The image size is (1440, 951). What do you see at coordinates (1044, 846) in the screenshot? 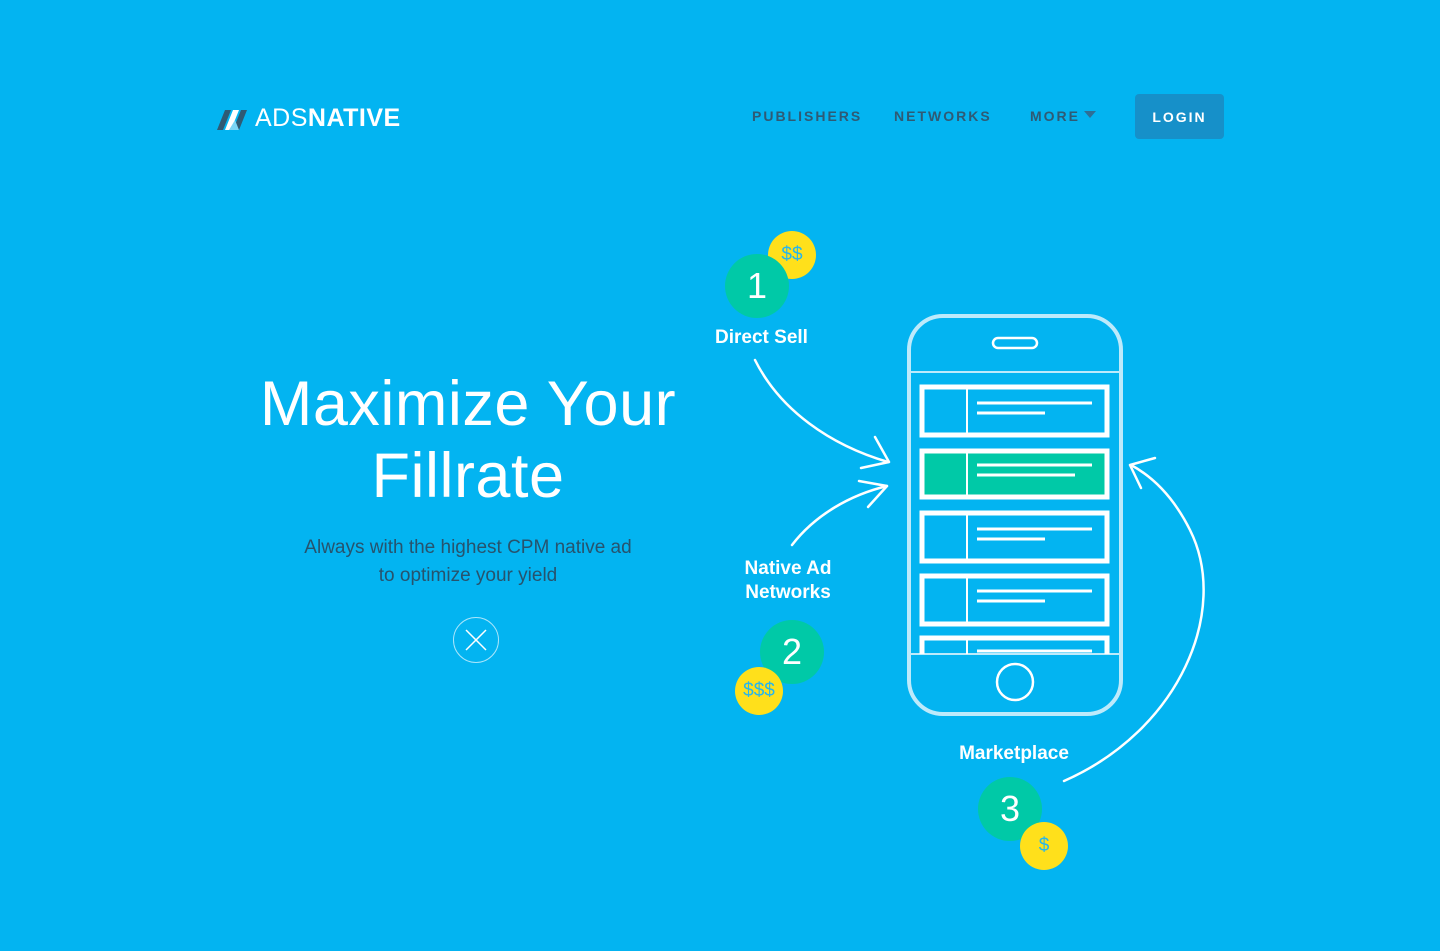
I see `coin-badge: $` at bounding box center [1044, 846].